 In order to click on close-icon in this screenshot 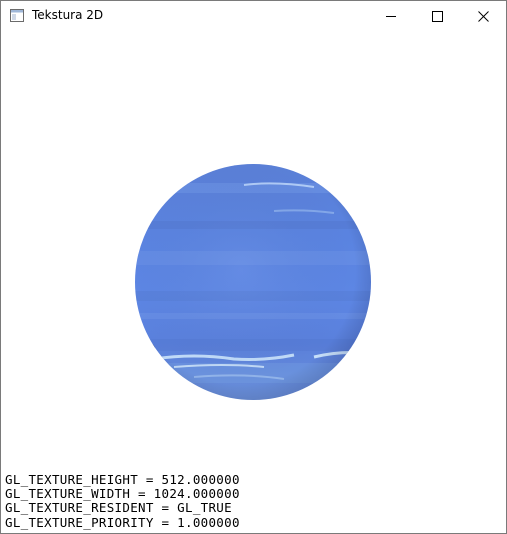, I will do `click(483, 16)`.